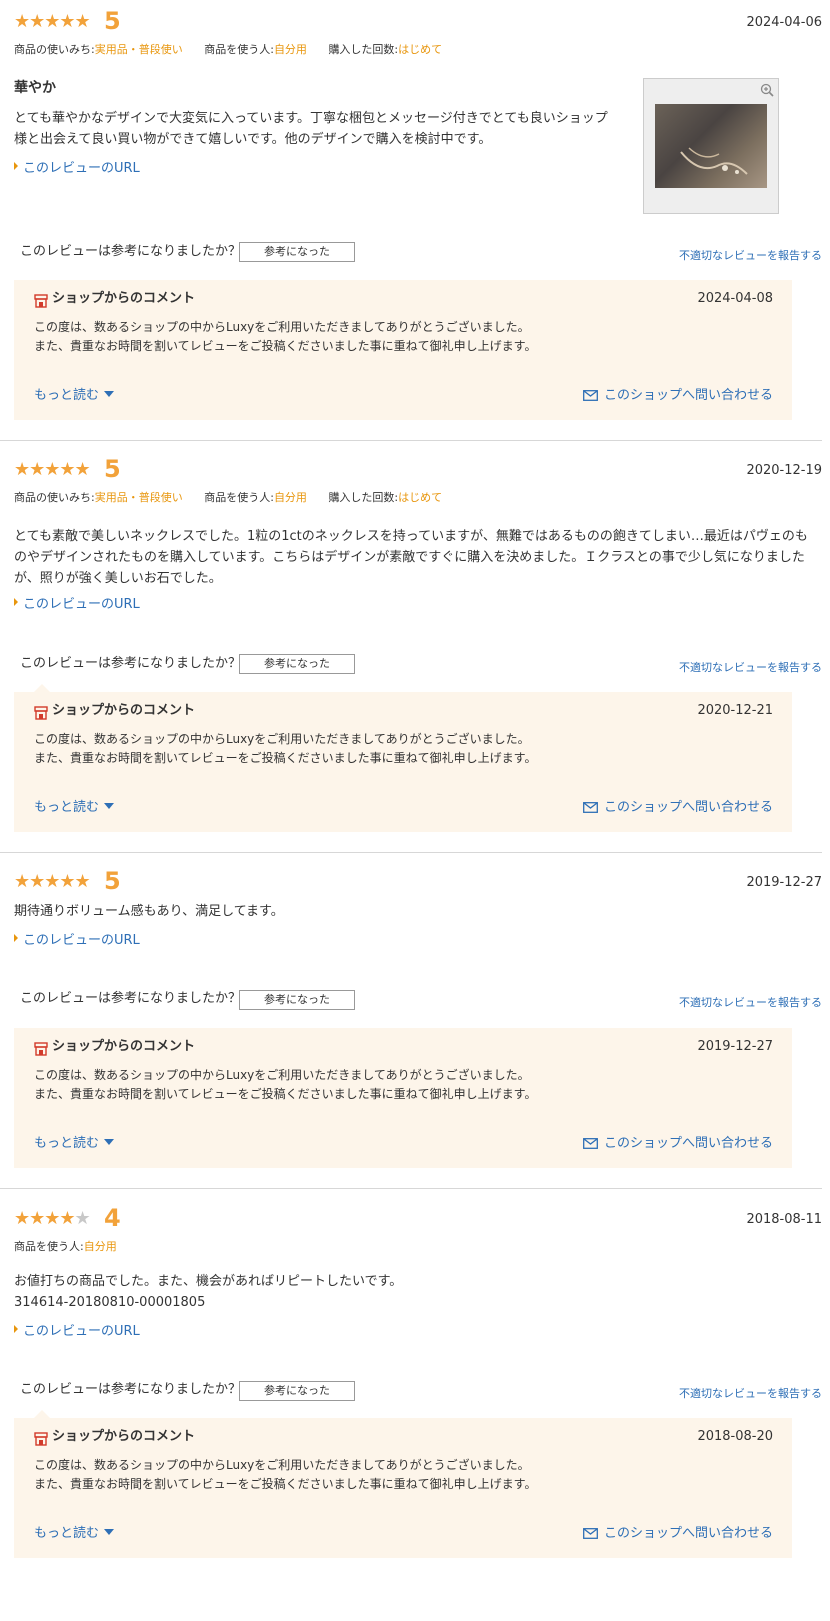  Describe the element at coordinates (735, 1436) in the screenshot. I see `shop-comment-date: 2018-08-20` at that location.